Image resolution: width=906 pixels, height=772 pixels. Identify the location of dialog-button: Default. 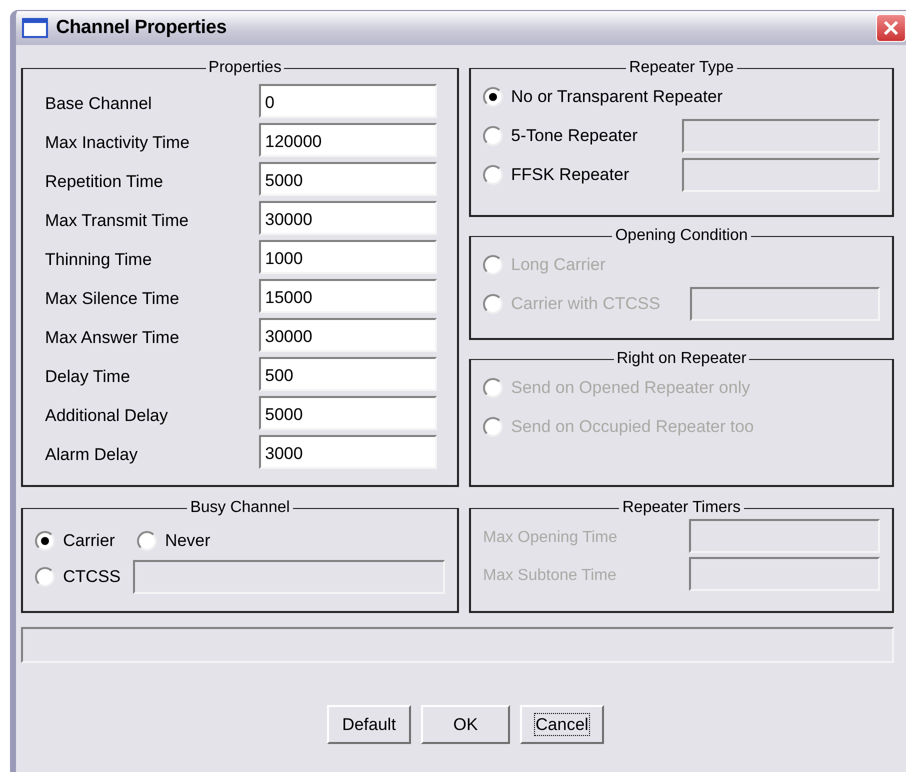
(369, 724).